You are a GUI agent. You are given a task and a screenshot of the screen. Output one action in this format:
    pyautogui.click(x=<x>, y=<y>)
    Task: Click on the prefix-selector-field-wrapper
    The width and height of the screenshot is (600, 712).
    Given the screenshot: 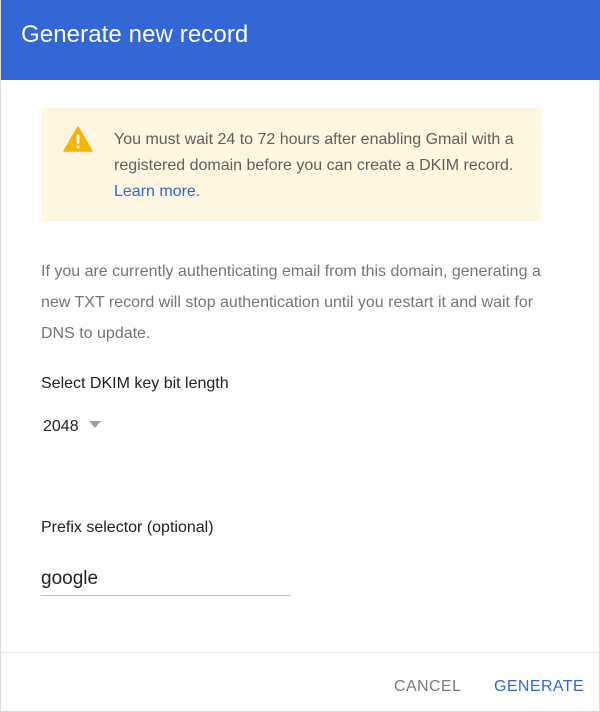 What is the action you would take?
    pyautogui.click(x=166, y=579)
    